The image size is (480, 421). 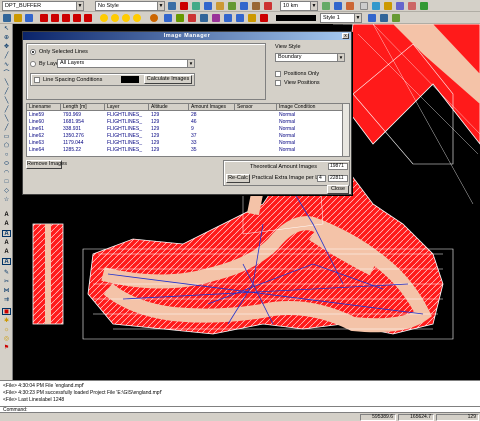 What do you see at coordinates (376, 6) in the screenshot?
I see `globe-icon` at bounding box center [376, 6].